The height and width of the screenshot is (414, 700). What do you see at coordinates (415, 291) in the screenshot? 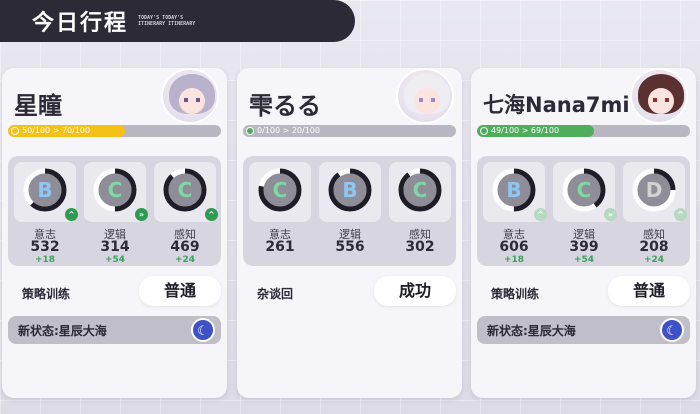
I see `action-result-button: 成功` at bounding box center [415, 291].